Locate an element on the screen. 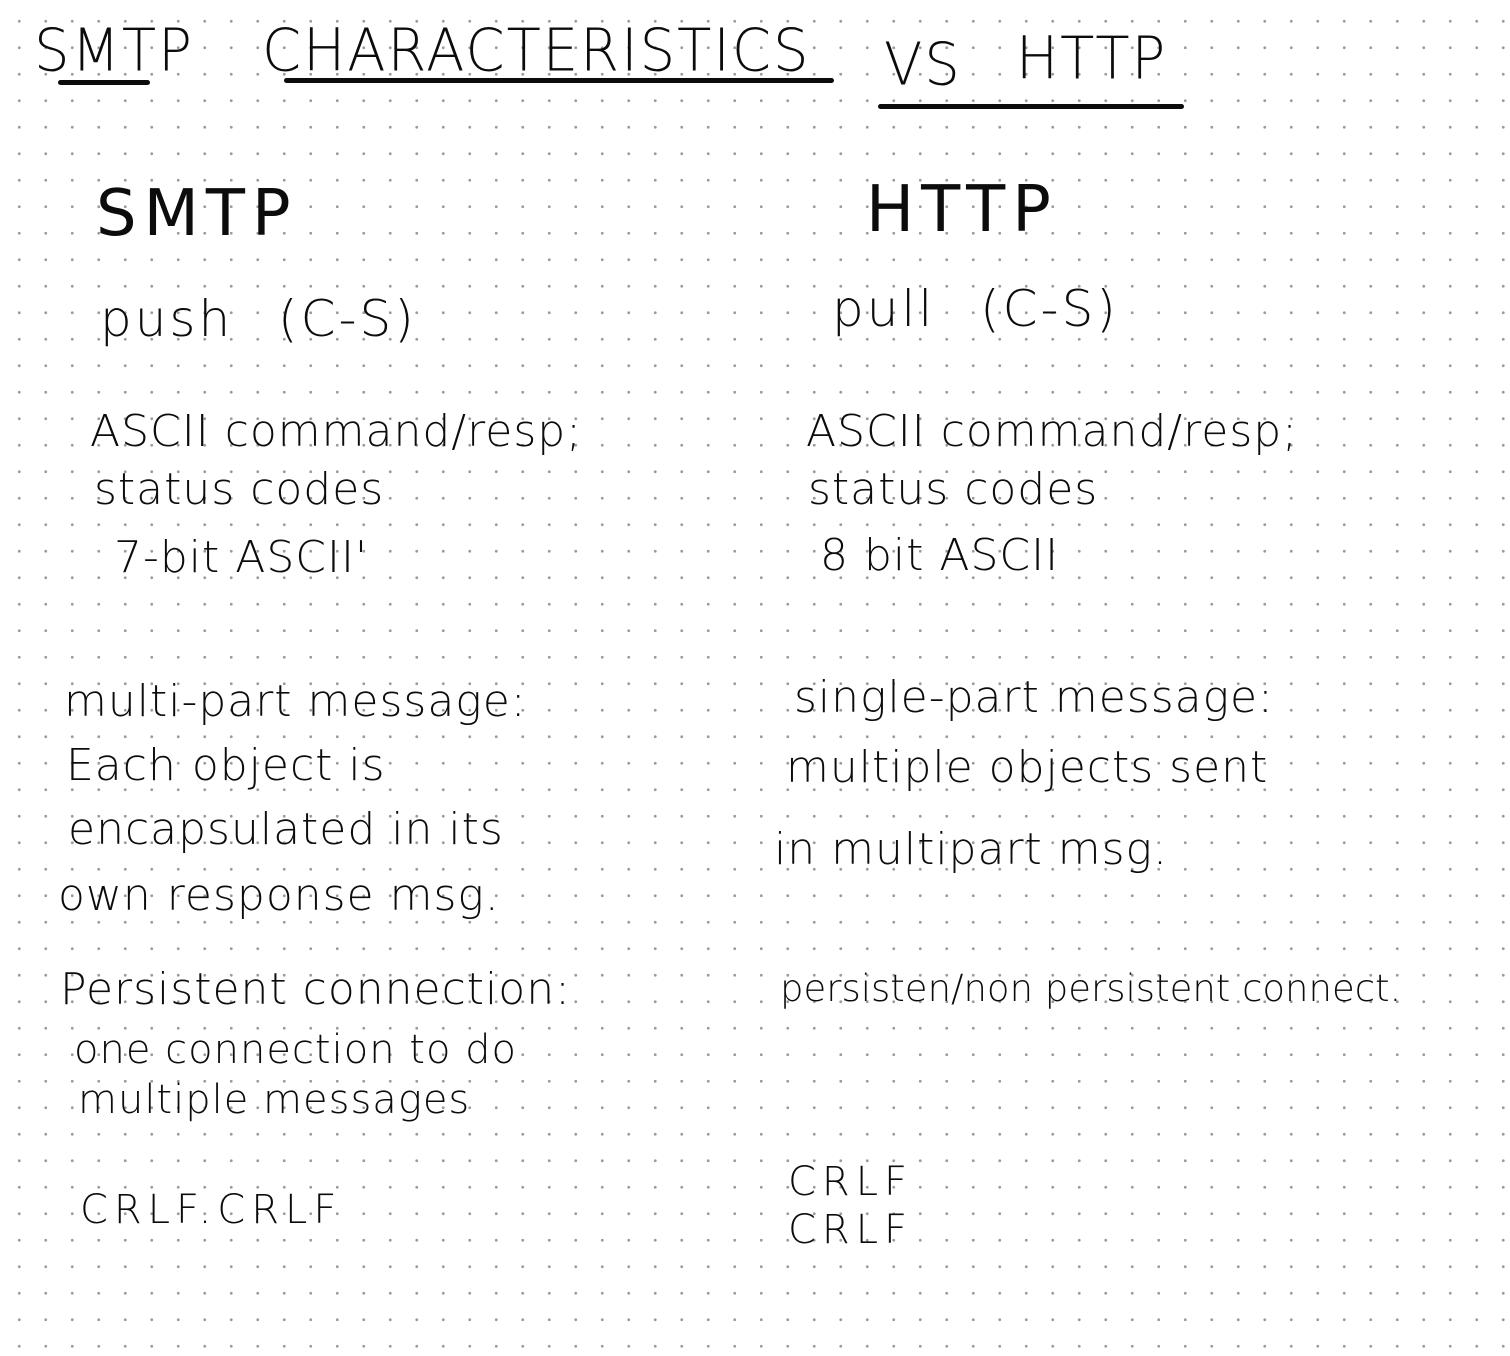 The height and width of the screenshot is (1356, 1510). smtp-connection-line2: one connection to do is located at coordinates (295, 1050).